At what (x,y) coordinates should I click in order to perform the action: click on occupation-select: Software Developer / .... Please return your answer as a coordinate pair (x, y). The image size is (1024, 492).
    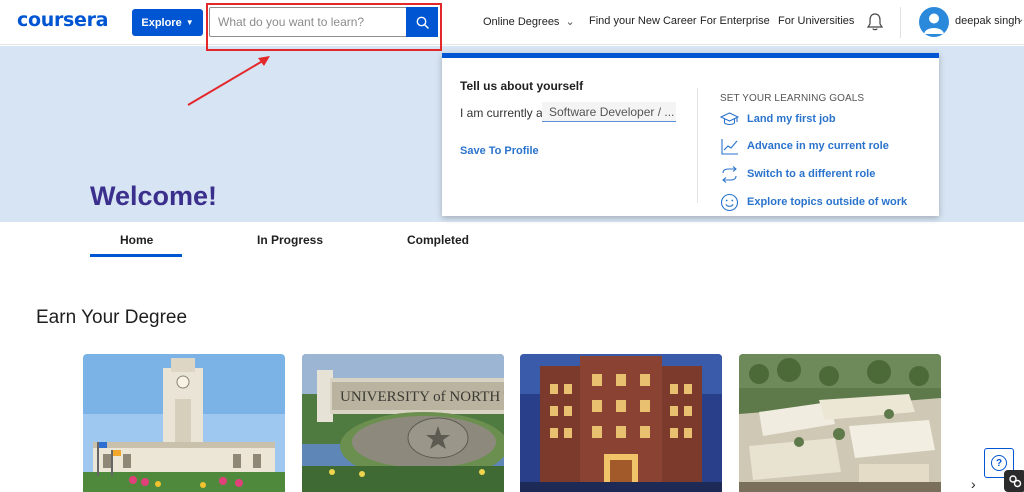
    Looking at the image, I should click on (609, 112).